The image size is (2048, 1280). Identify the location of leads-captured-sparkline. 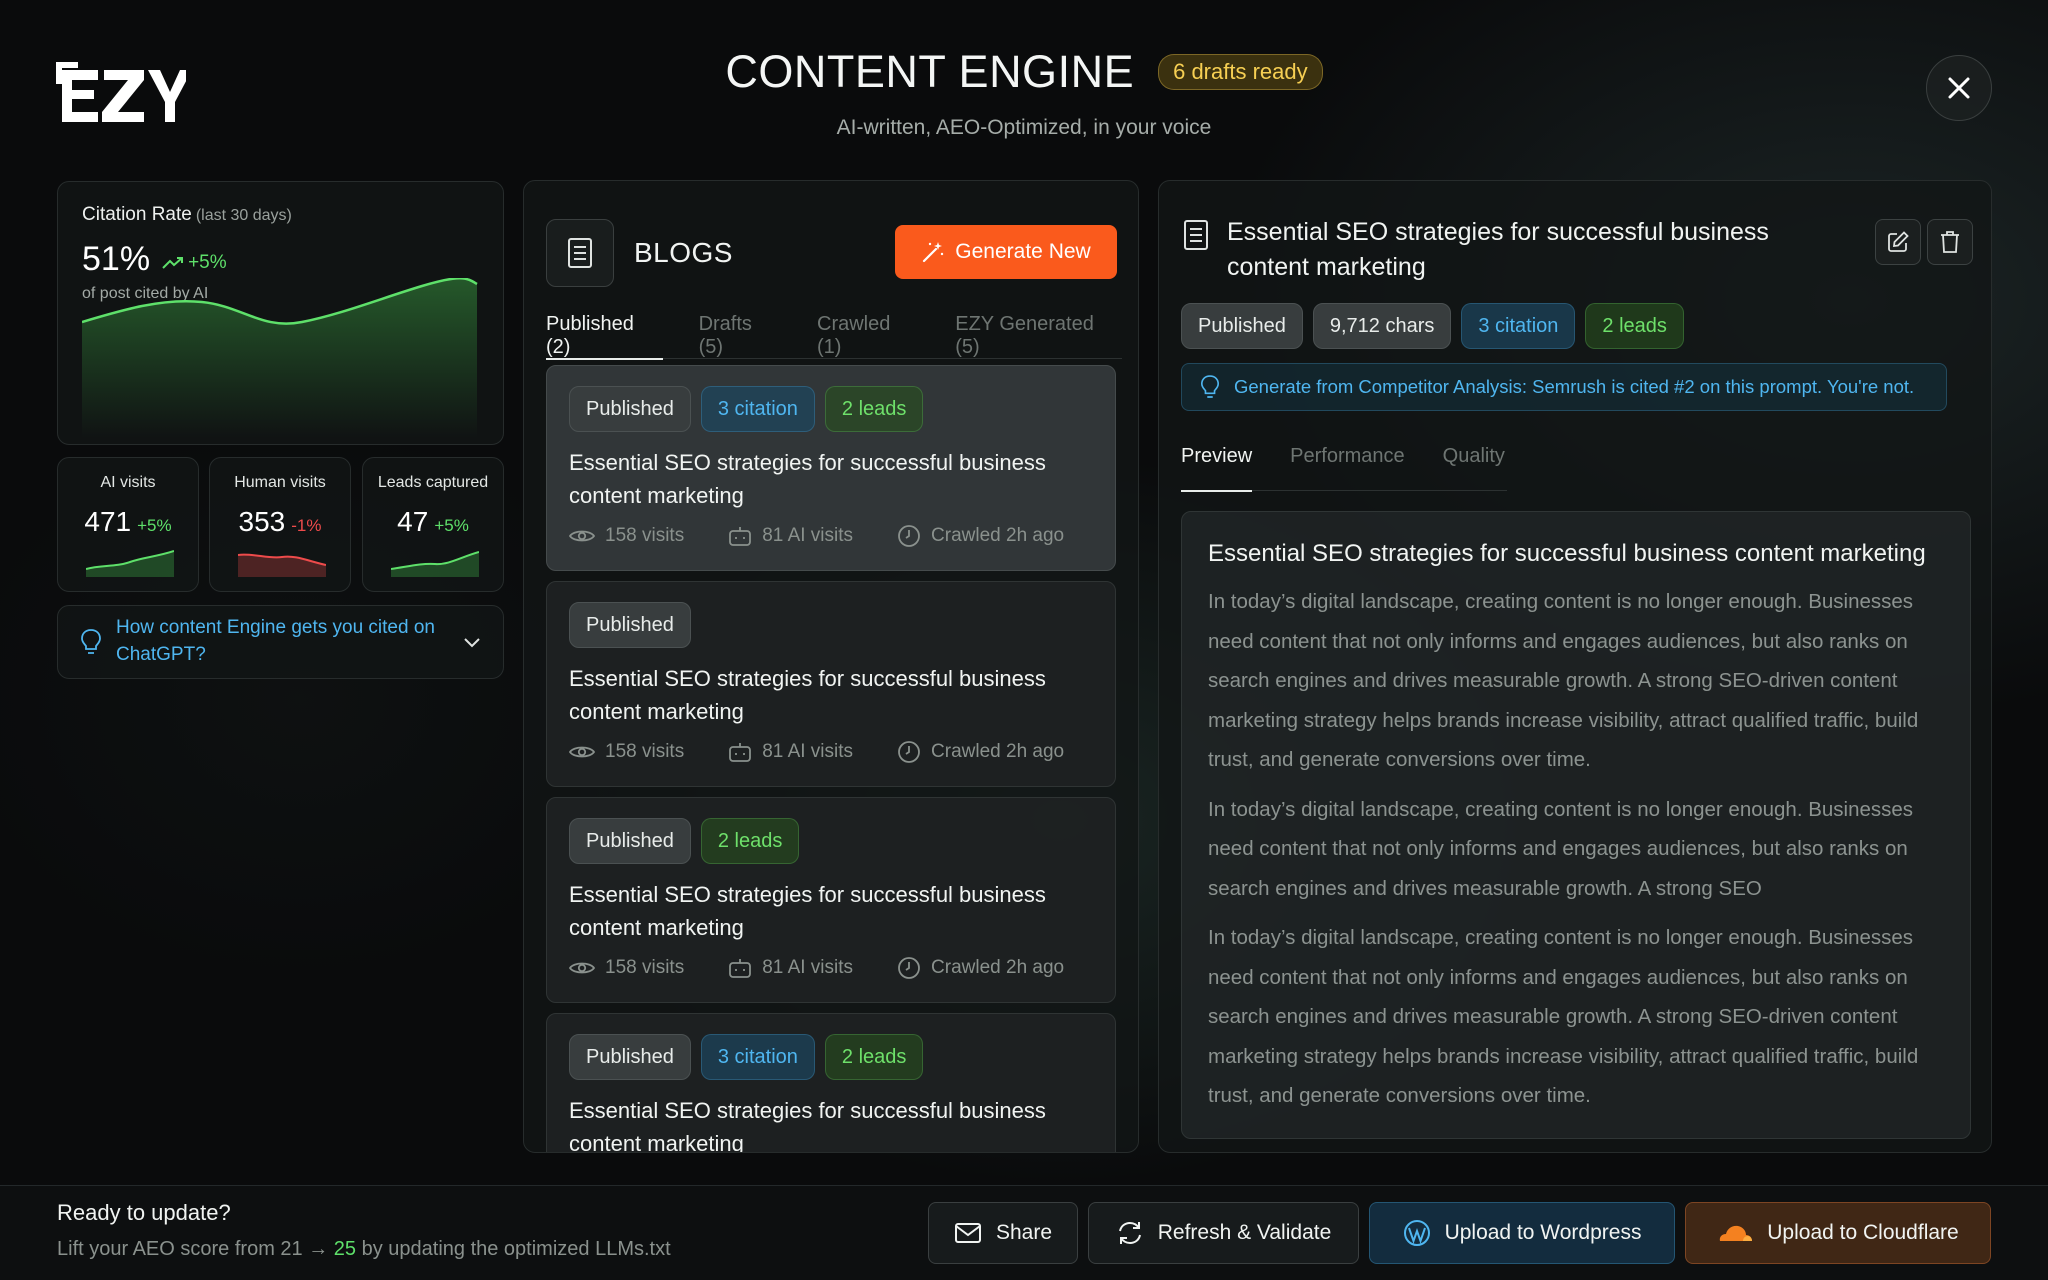
(435, 564).